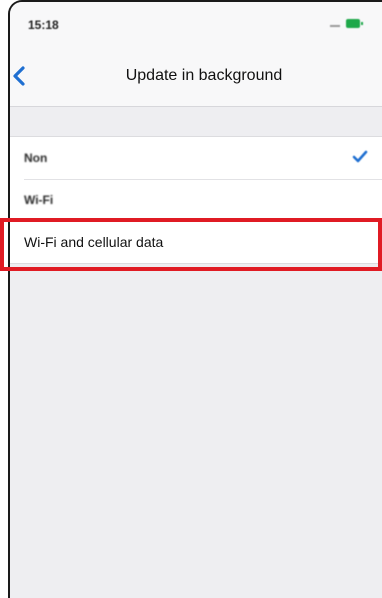 Image resolution: width=382 pixels, height=598 pixels. What do you see at coordinates (204, 75) in the screenshot?
I see `page-title: Update in background` at bounding box center [204, 75].